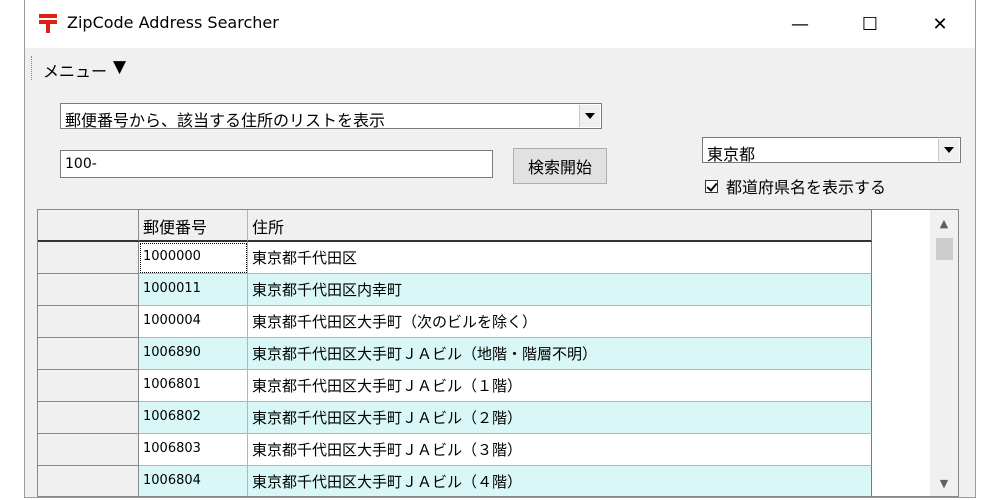  Describe the element at coordinates (560, 226) in the screenshot. I see `column-header-address: 住所` at that location.